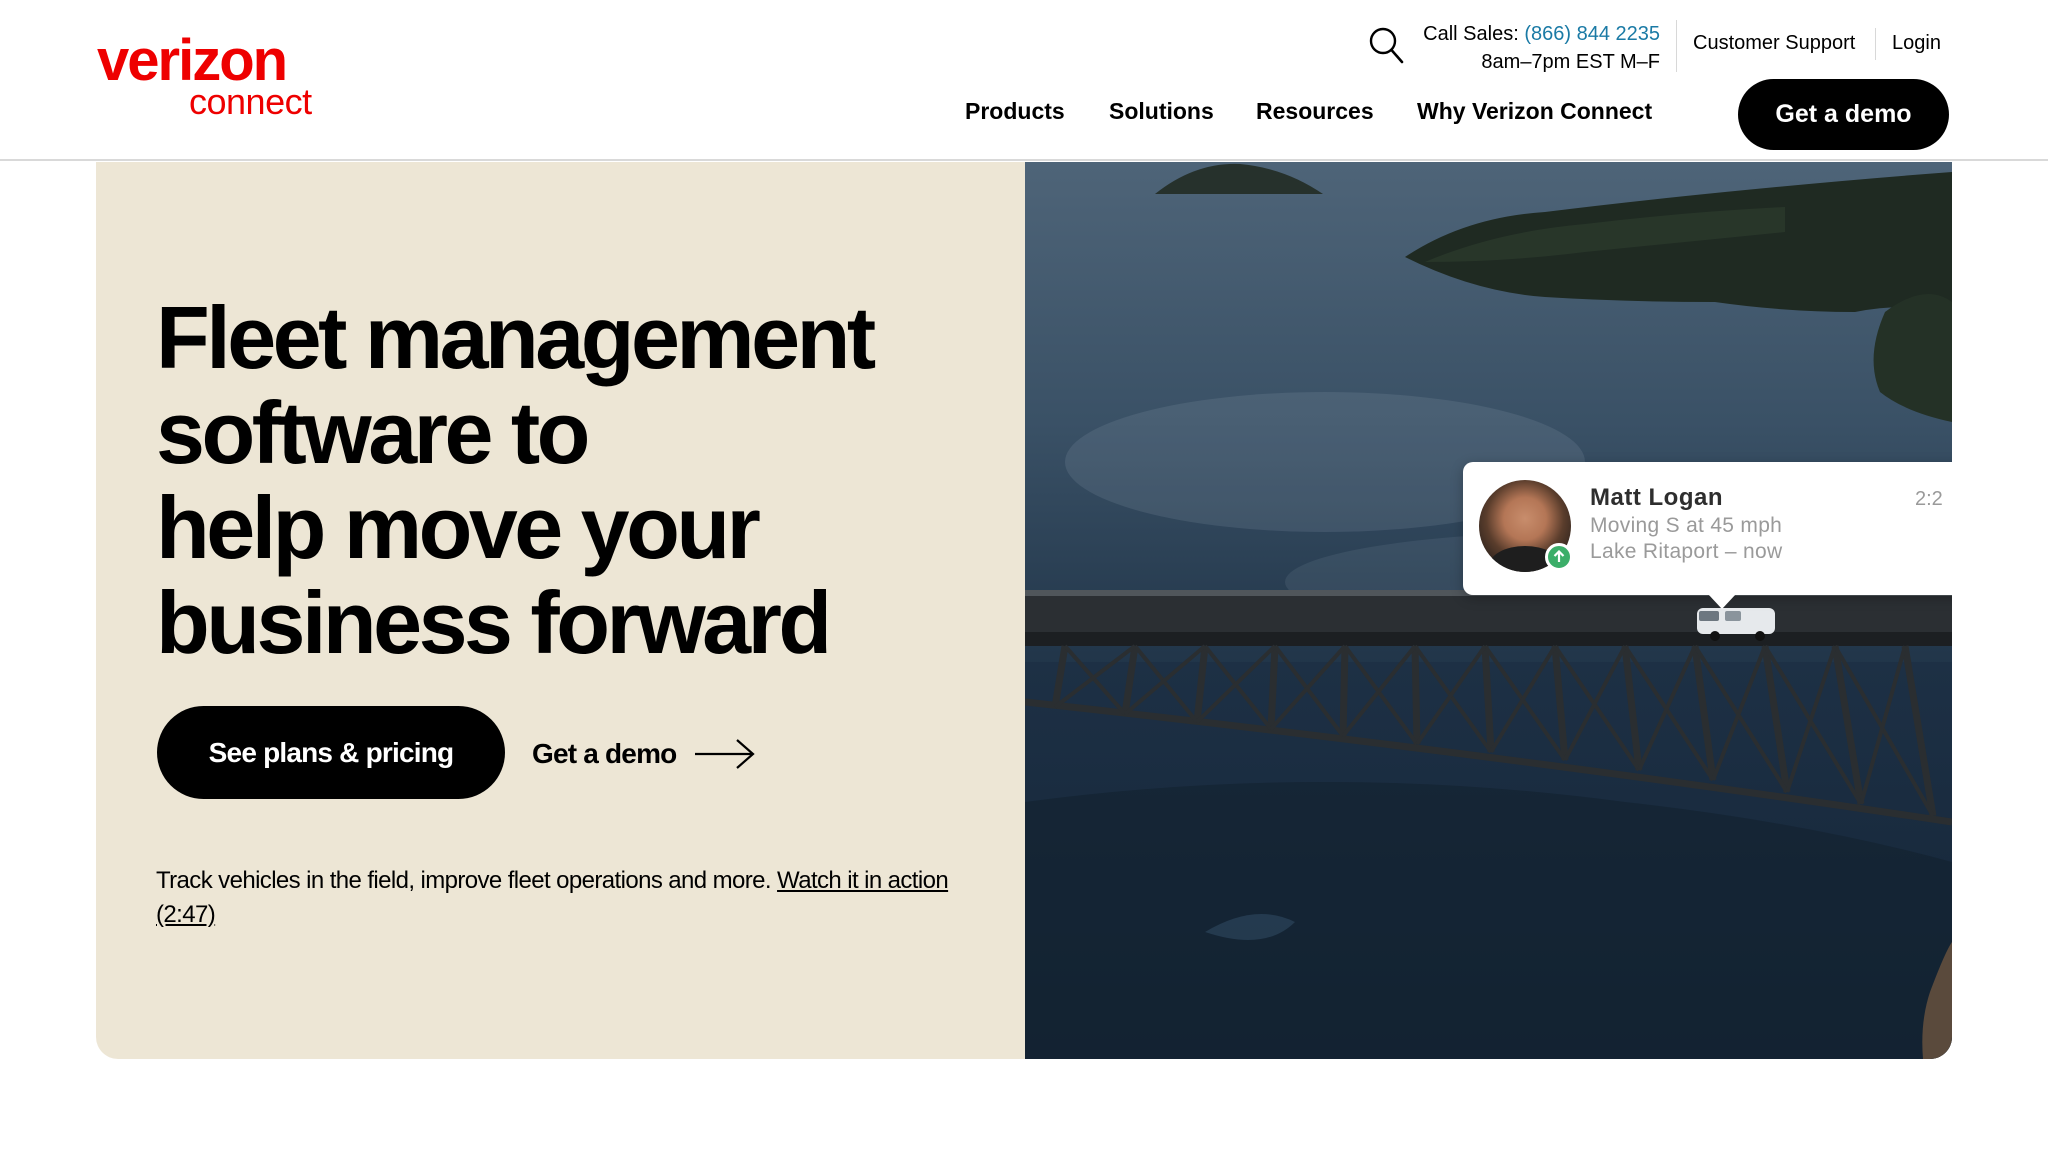  What do you see at coordinates (1774, 43) in the screenshot?
I see `customer-support-link: Customer Support` at bounding box center [1774, 43].